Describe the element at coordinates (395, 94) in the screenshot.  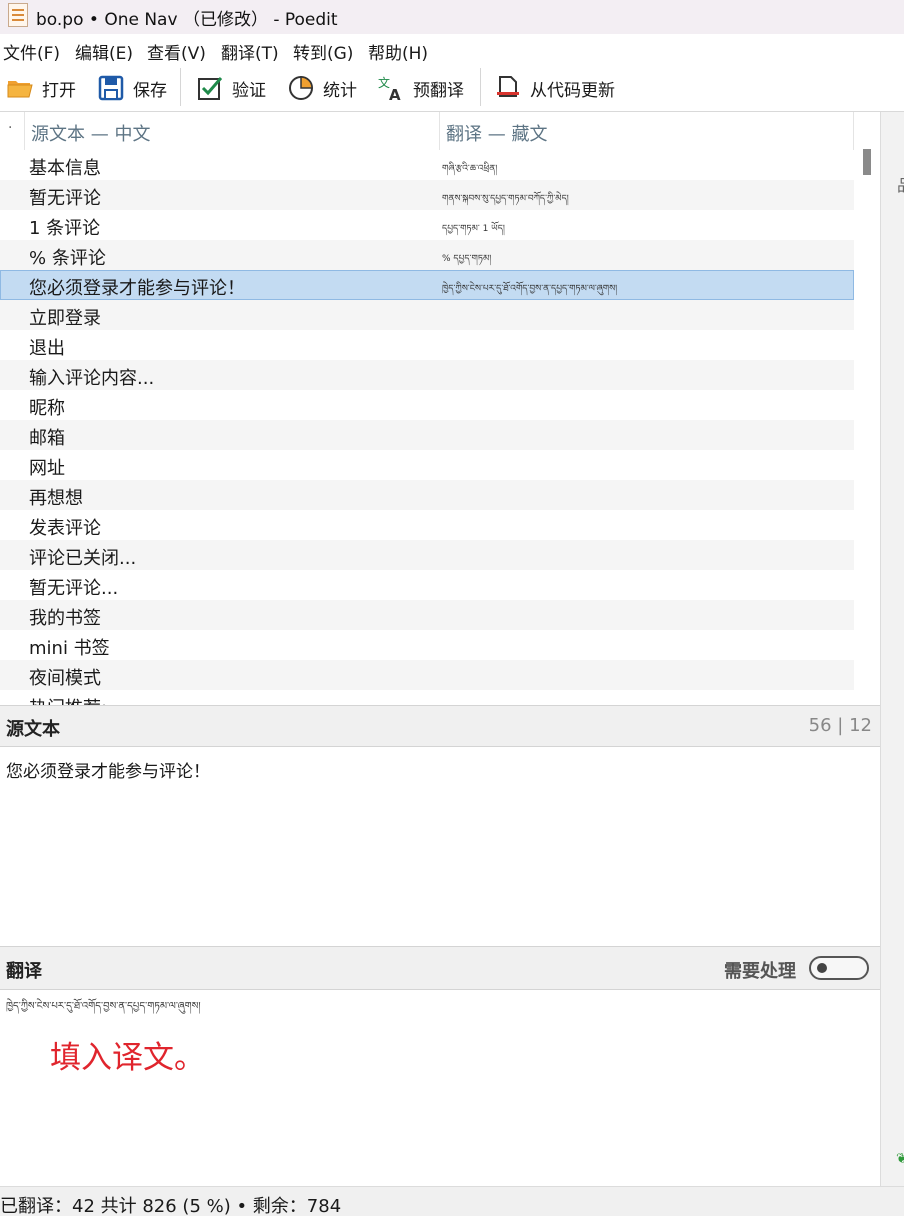
I see `svg-text: A` at that location.